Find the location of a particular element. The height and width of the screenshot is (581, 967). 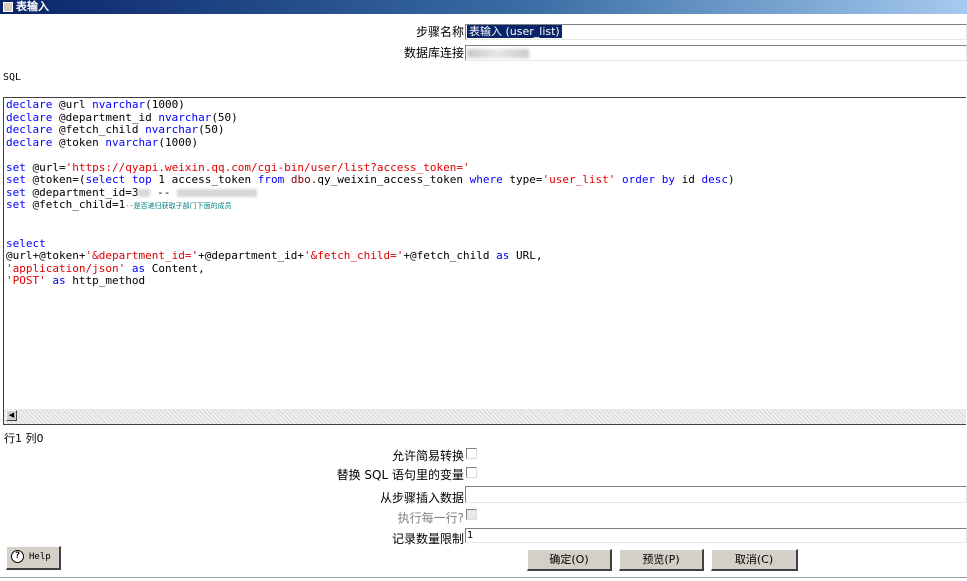

cancel-button: 取消(C) is located at coordinates (754, 560).